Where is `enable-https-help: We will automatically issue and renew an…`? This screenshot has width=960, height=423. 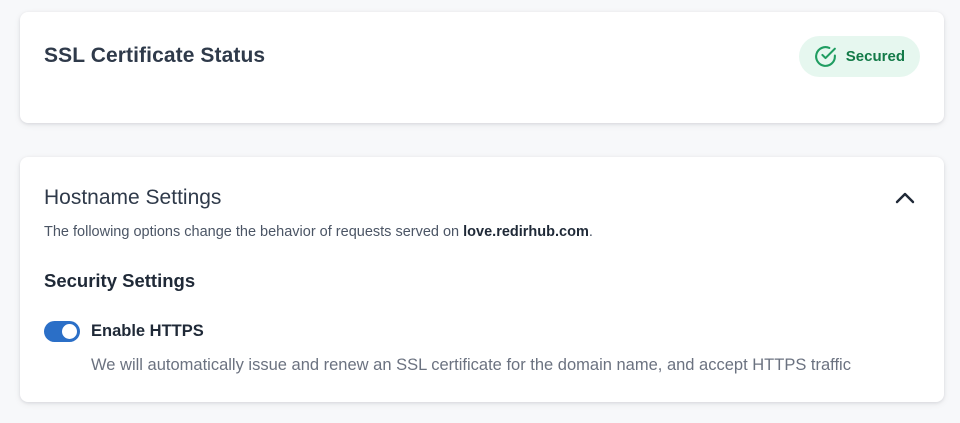 enable-https-help: We will automatically issue and renew an… is located at coordinates (471, 365).